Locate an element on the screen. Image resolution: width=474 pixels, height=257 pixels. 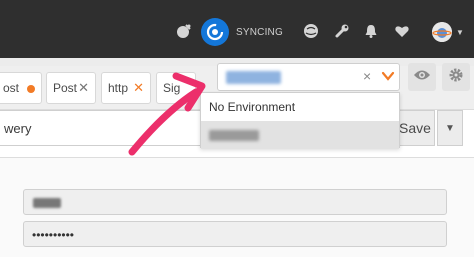
save-options-chevron-icon: ▼ is located at coordinates (450, 128).